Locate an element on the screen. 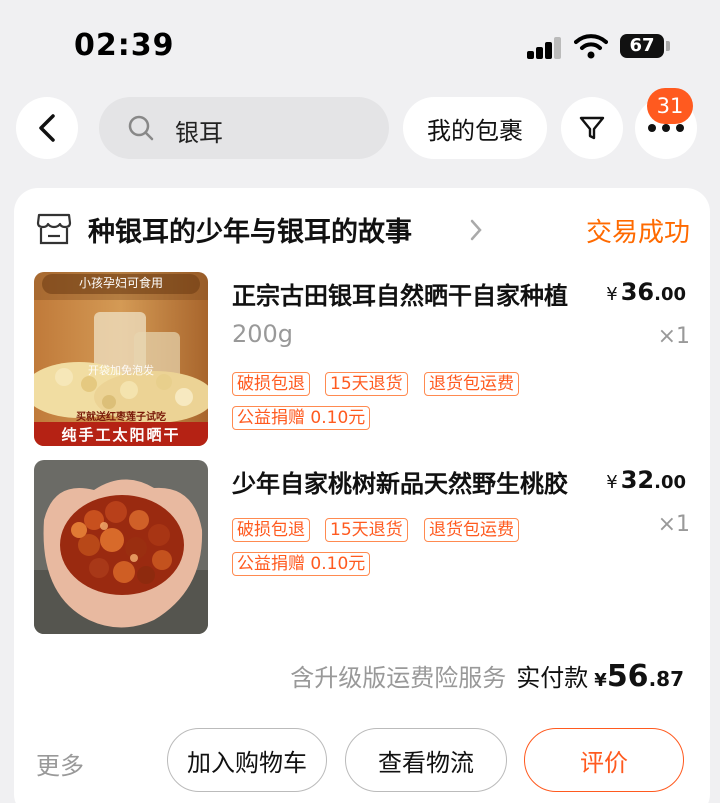  image-text-gift: 买就送红枣莲子试吃 is located at coordinates (121, 417).